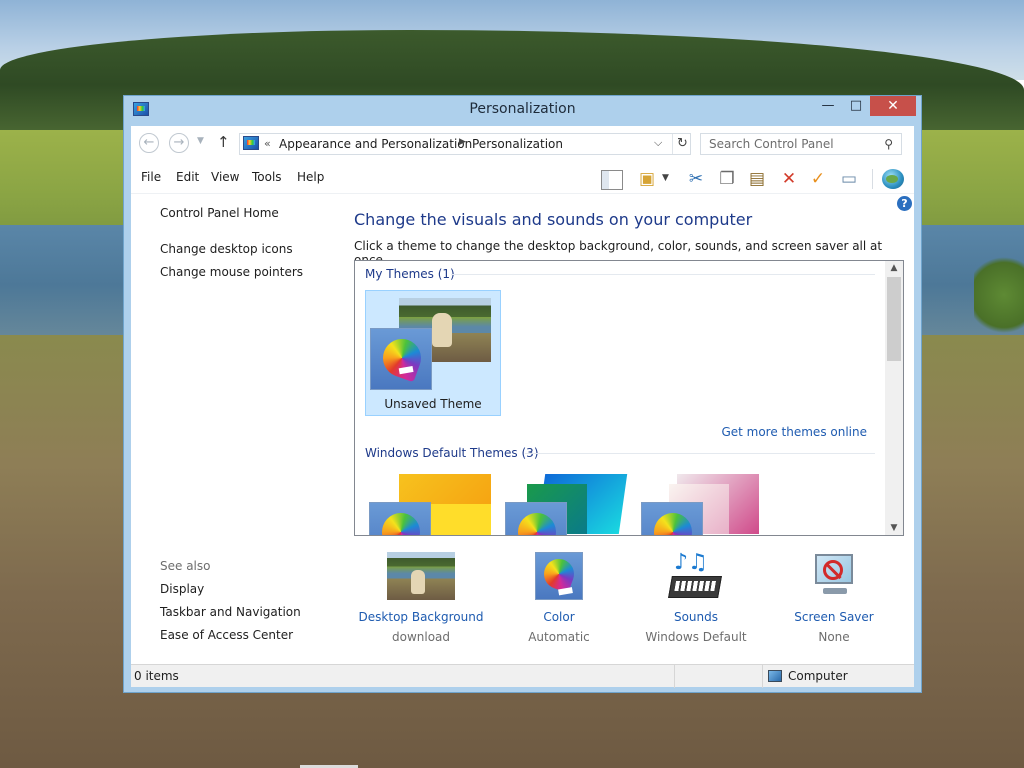 The height and width of the screenshot is (768, 1024). What do you see at coordinates (460, 519) in the screenshot?
I see `theme-background-thumbnail` at bounding box center [460, 519].